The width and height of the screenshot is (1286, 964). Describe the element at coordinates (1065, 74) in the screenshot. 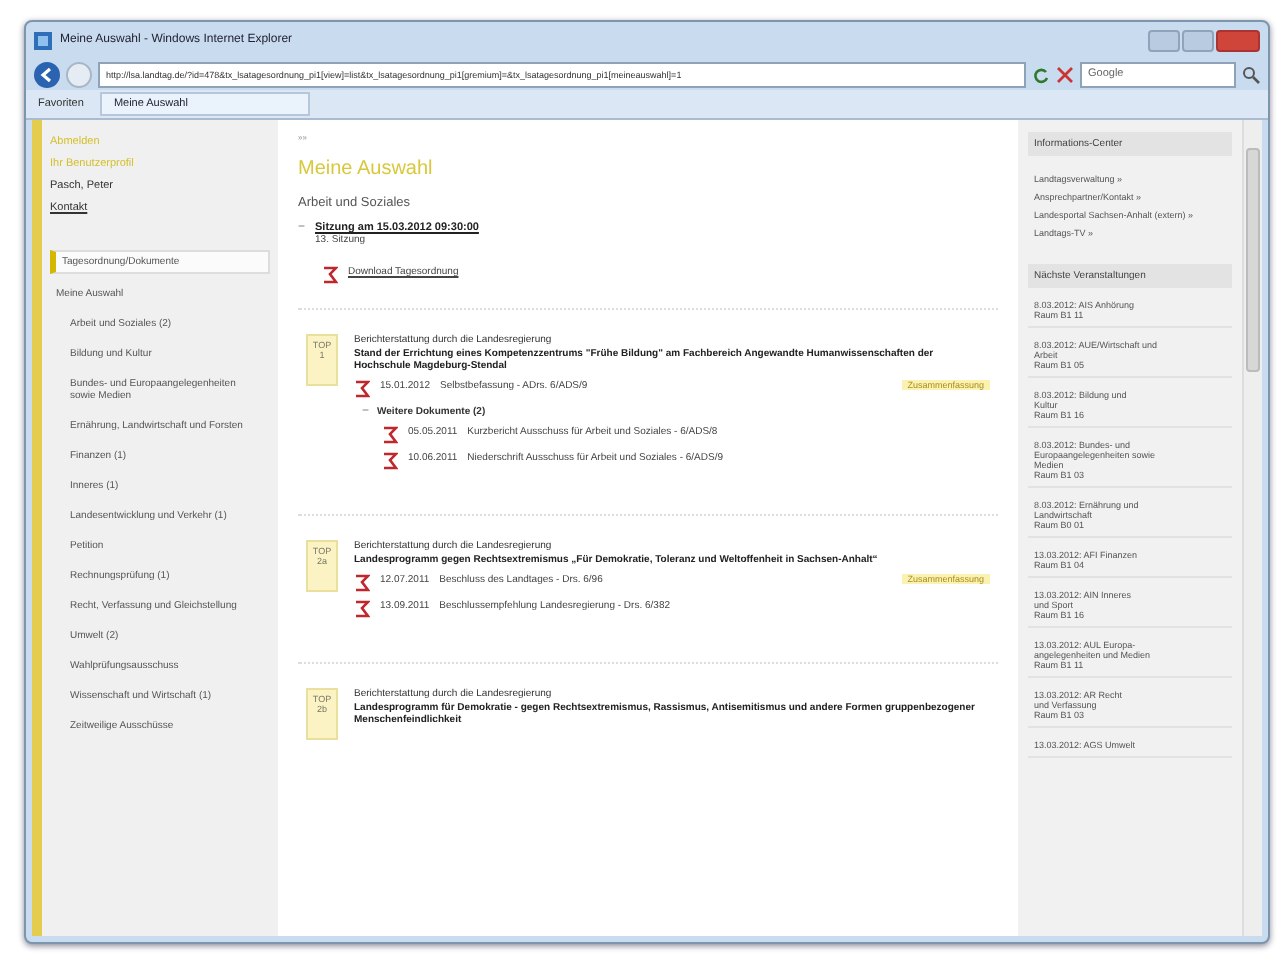

I see `close-icon` at that location.